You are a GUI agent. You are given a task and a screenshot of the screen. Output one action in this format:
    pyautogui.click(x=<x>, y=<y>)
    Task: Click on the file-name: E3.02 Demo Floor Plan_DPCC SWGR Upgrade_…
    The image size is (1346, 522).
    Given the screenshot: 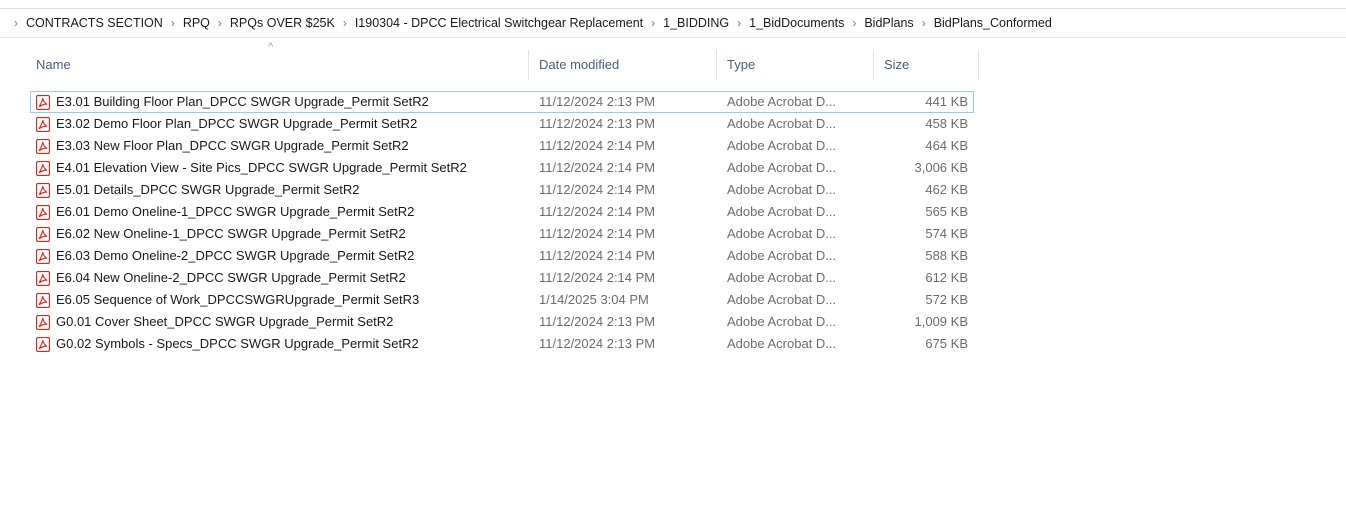 What is the action you would take?
    pyautogui.click(x=237, y=123)
    